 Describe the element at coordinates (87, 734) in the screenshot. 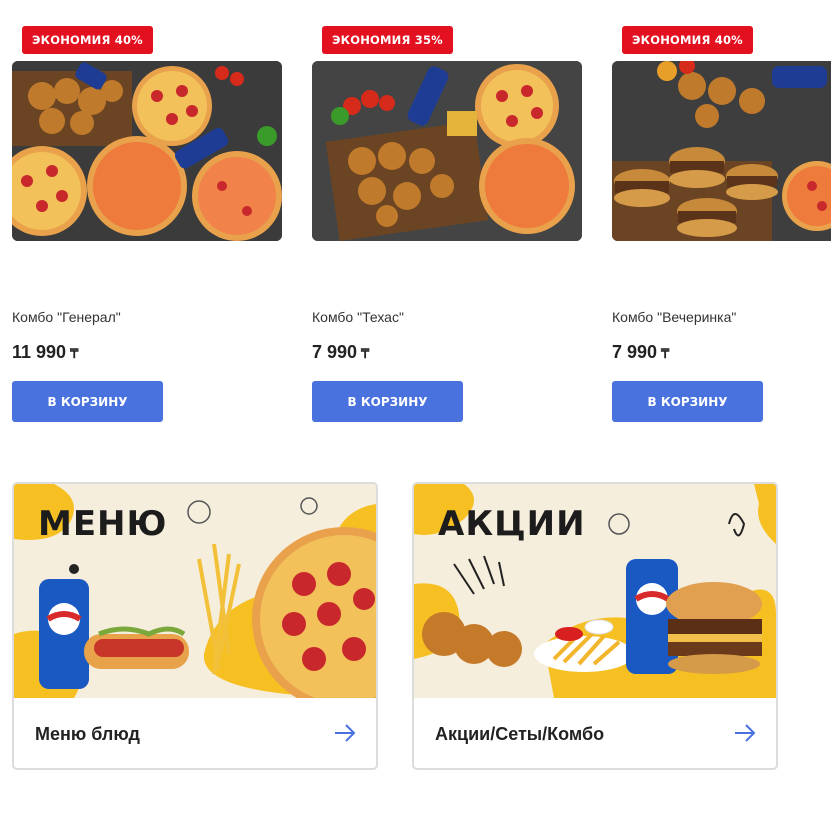

I see `category-label: Меню блюд` at that location.